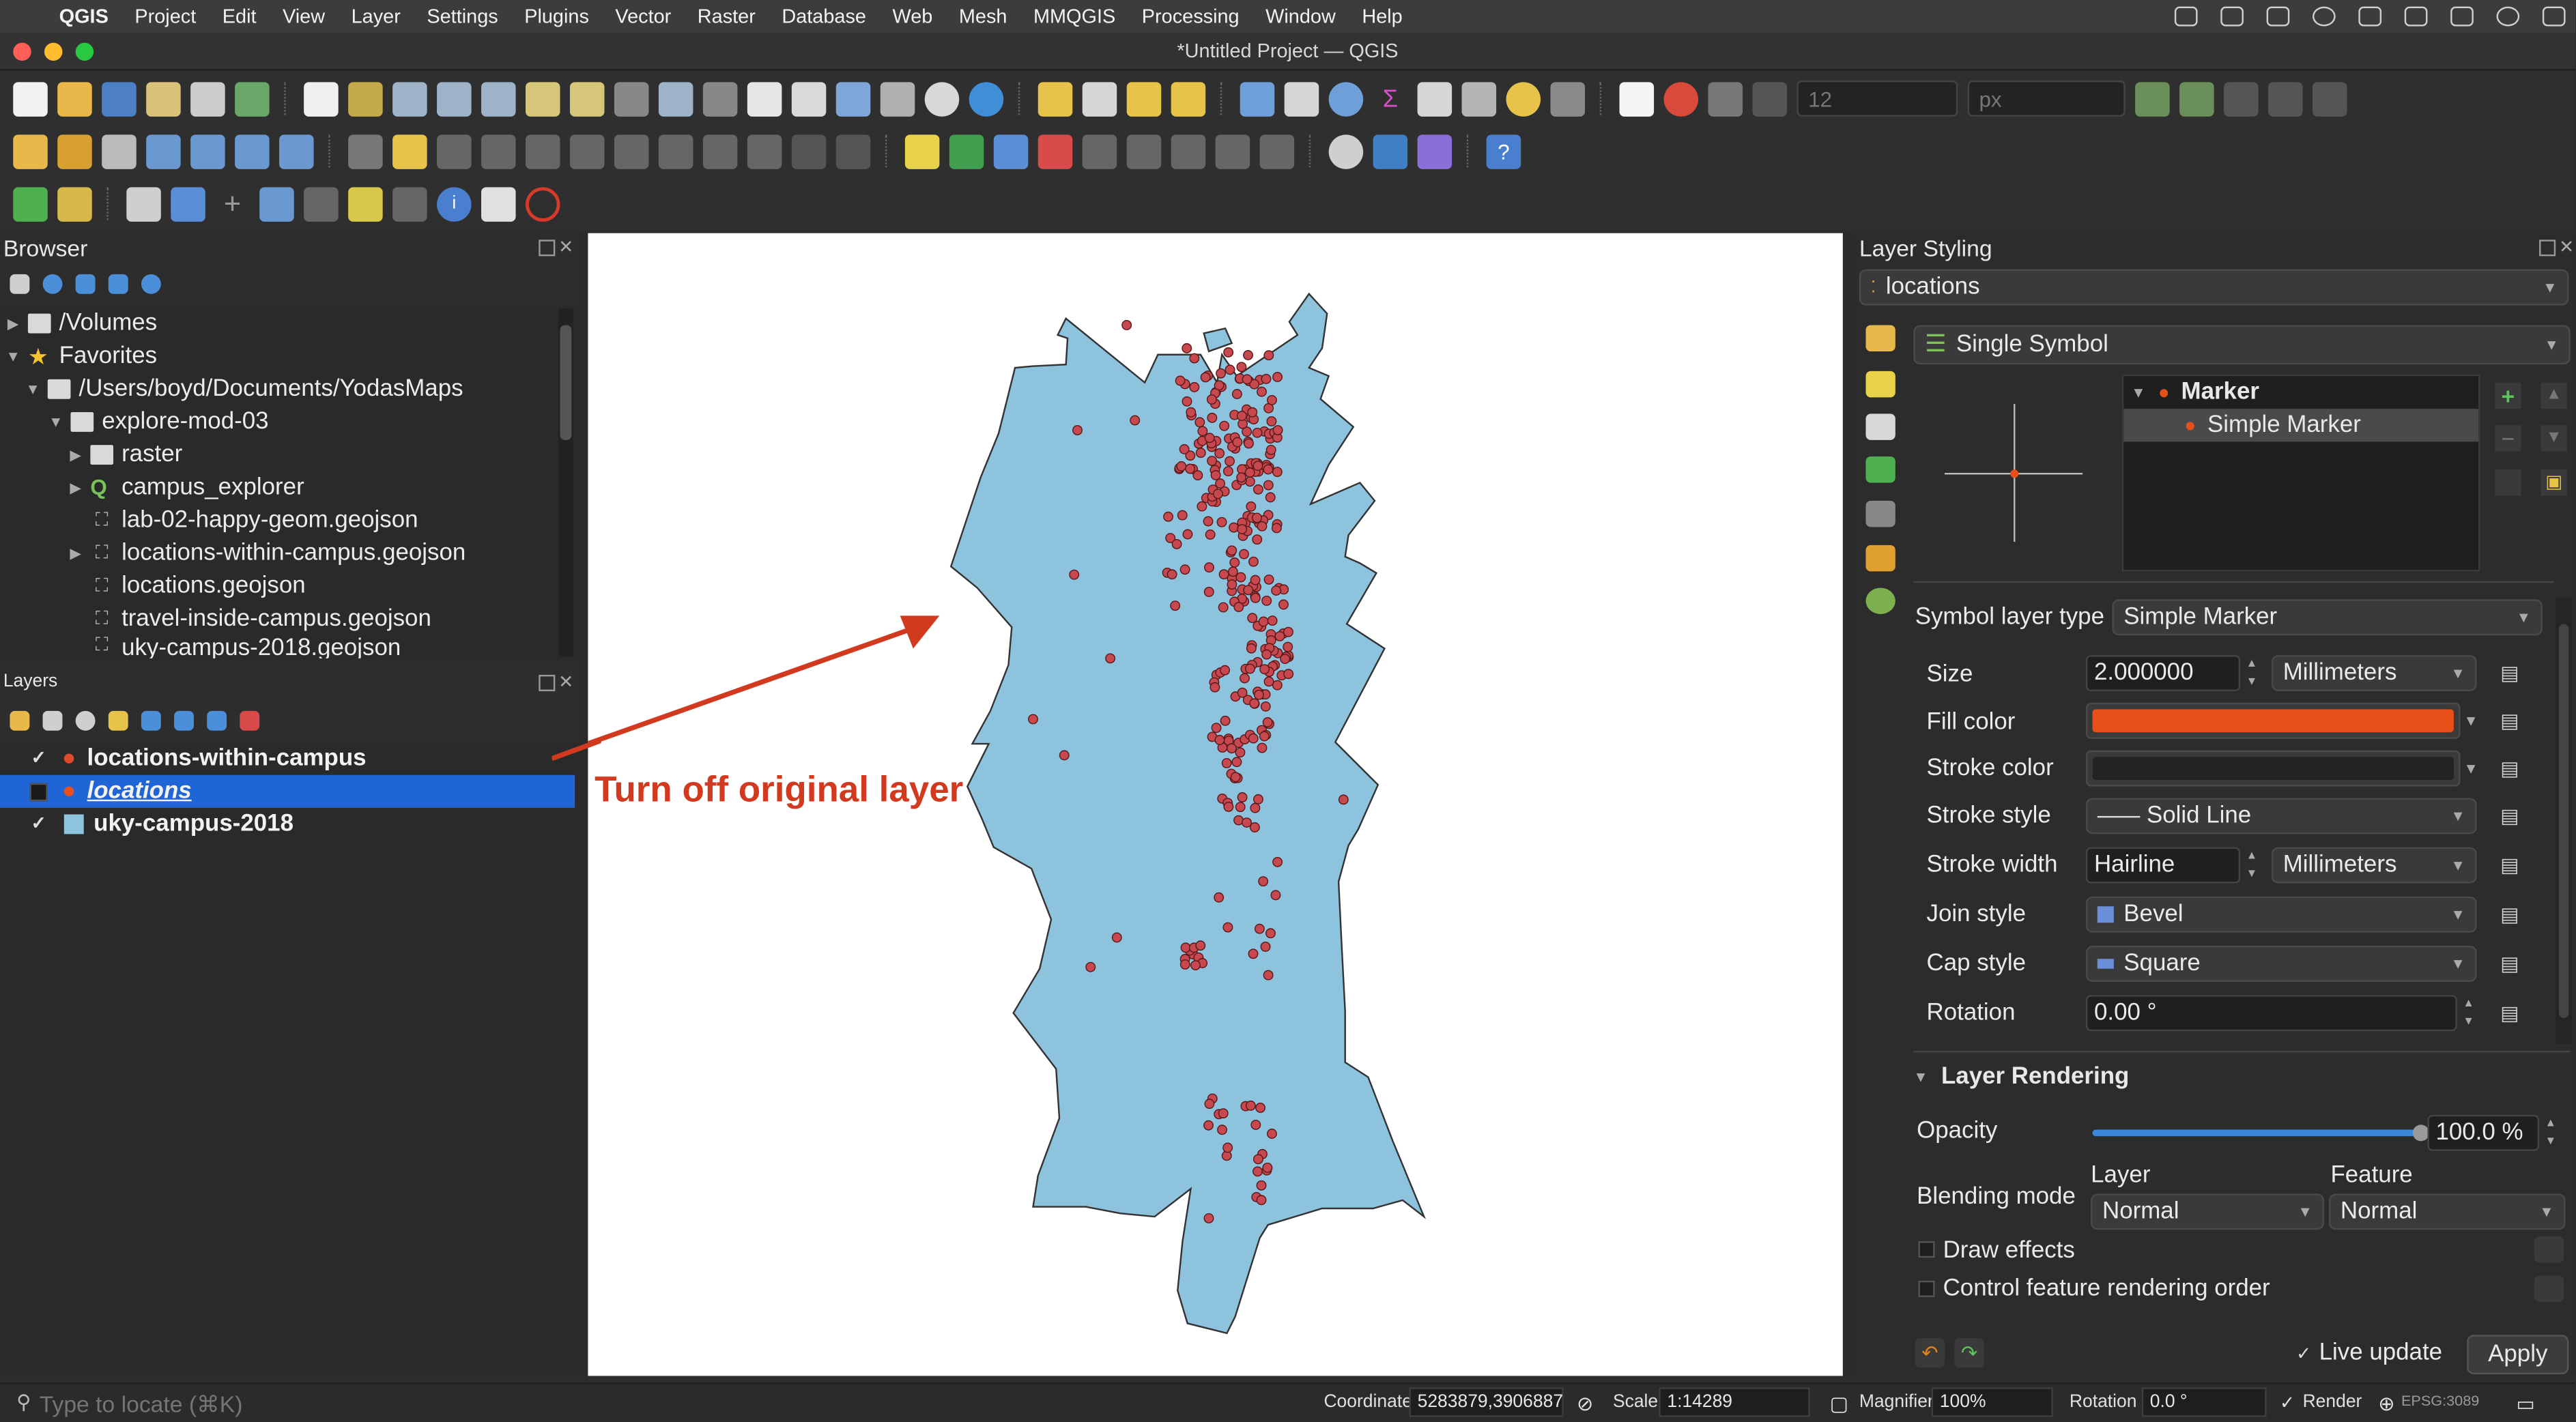 This screenshot has width=2576, height=1422. Describe the element at coordinates (2551, 1133) in the screenshot. I see `opacity-spinner: ▲ ▼` at that location.